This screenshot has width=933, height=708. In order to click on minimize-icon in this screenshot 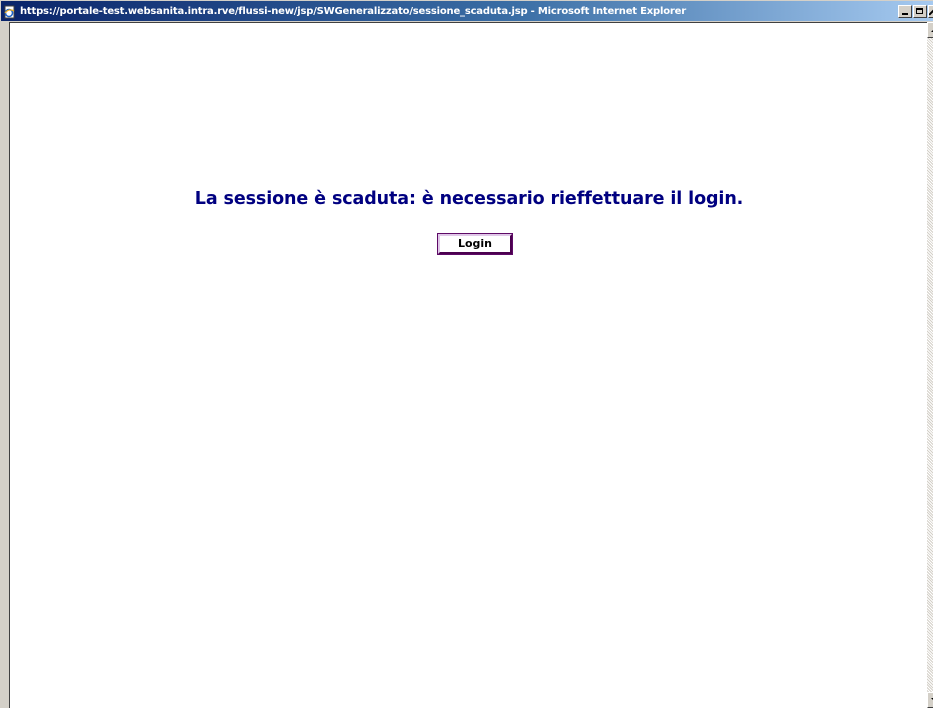, I will do `click(905, 11)`.